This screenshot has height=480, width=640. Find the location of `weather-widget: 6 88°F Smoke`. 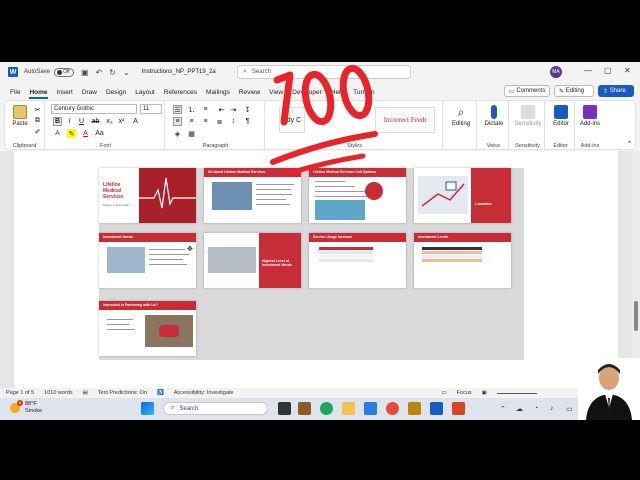

weather-widget: 6 88°F Smoke is located at coordinates (26, 407).